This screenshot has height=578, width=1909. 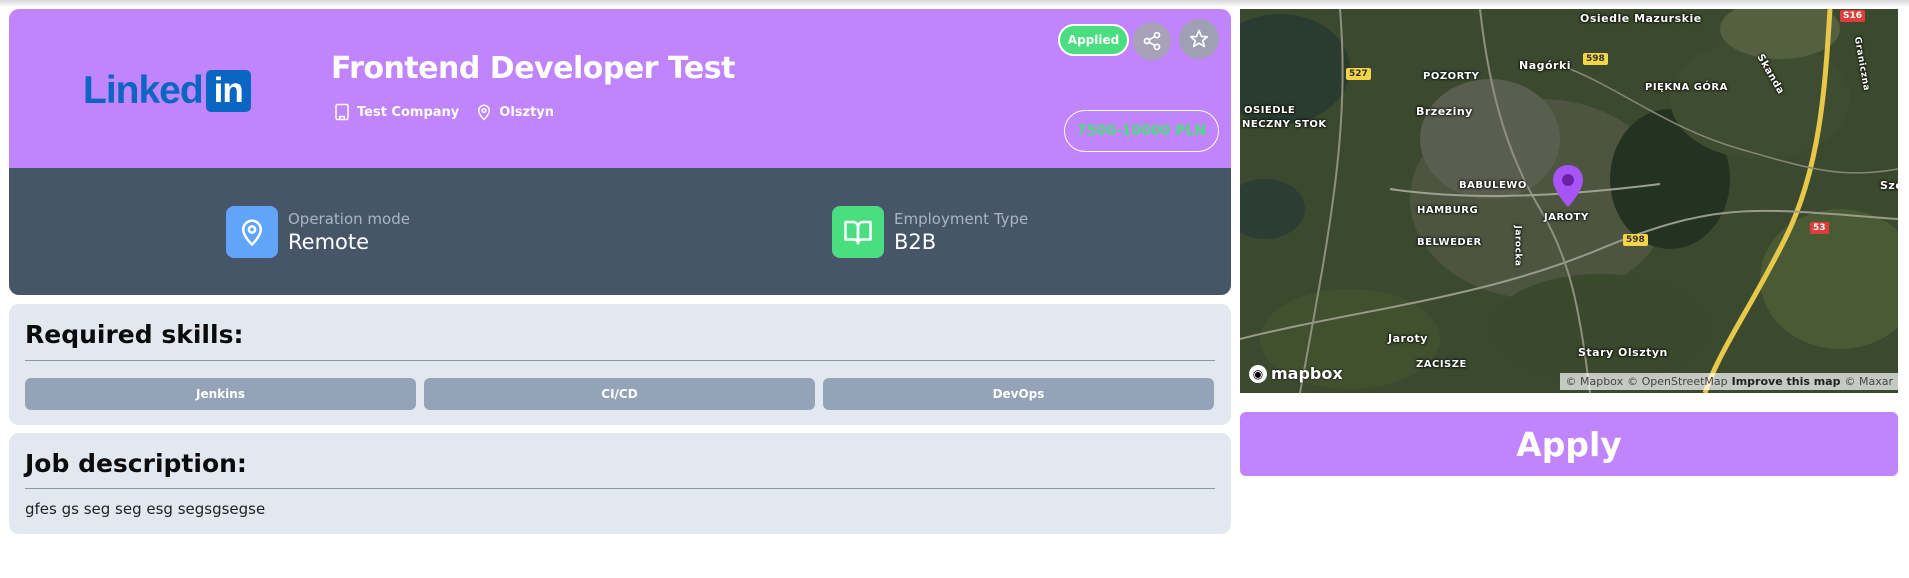 I want to click on skill-tag: CI/CD, so click(x=619, y=394).